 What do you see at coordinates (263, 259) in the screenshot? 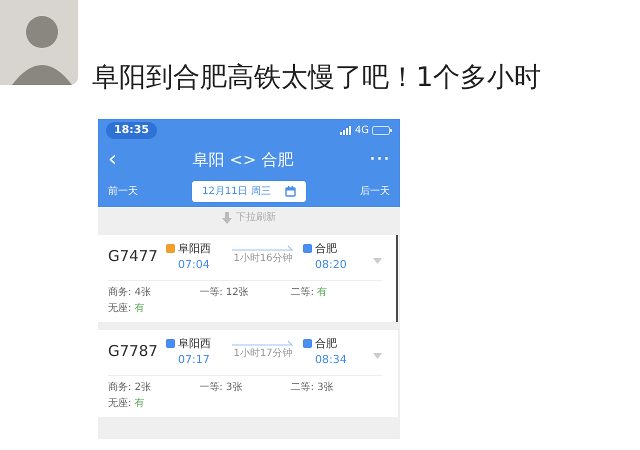
I see `duration: 1小时16分钟` at bounding box center [263, 259].